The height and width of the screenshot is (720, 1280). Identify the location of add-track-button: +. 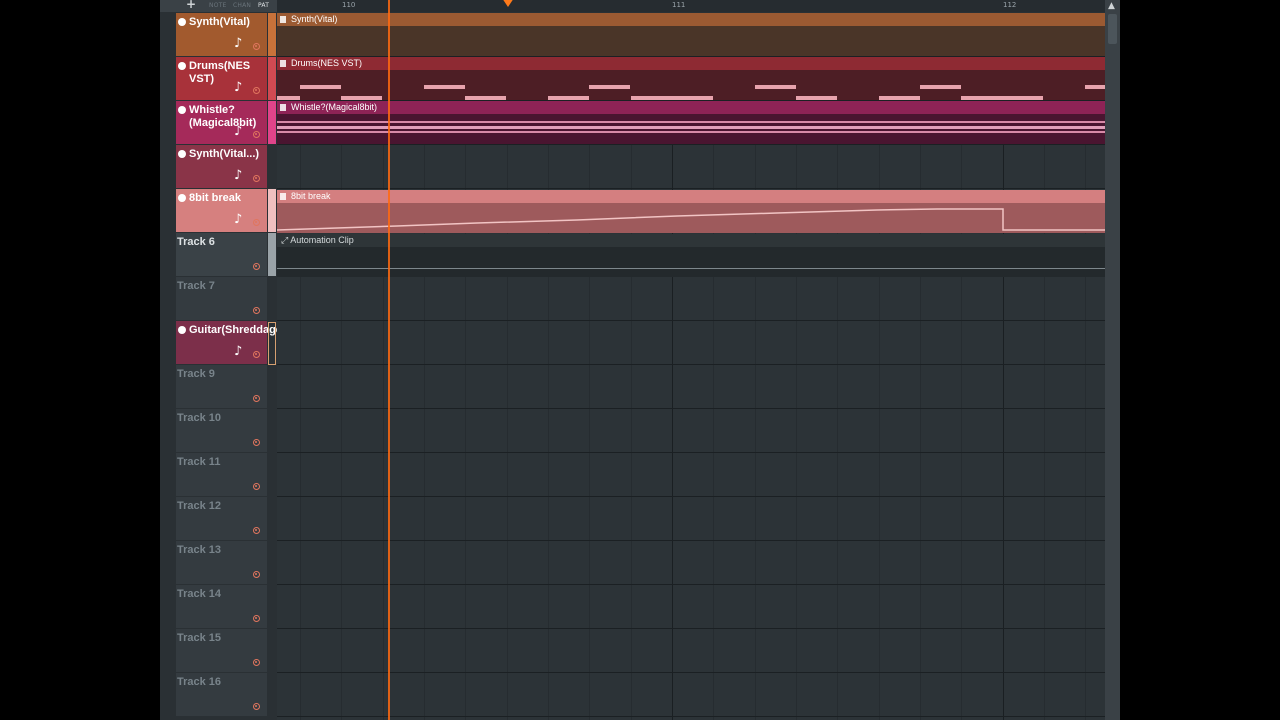
(191, 5).